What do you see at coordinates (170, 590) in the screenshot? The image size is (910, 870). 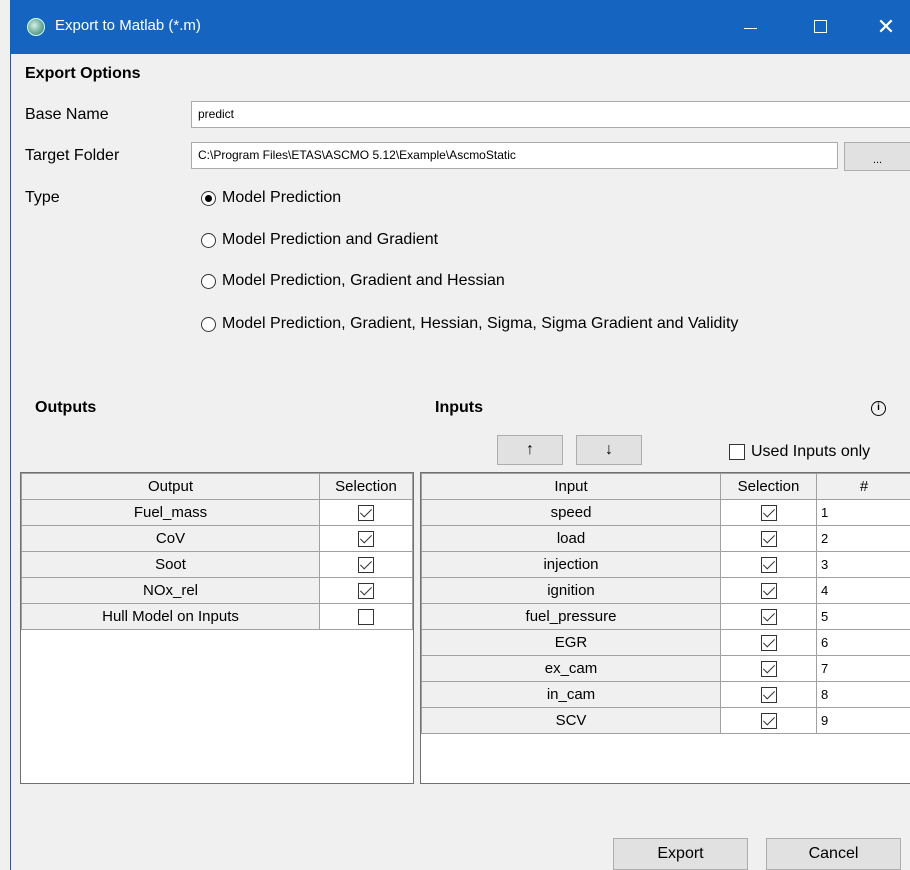 I see `output-name: NOx_rel` at bounding box center [170, 590].